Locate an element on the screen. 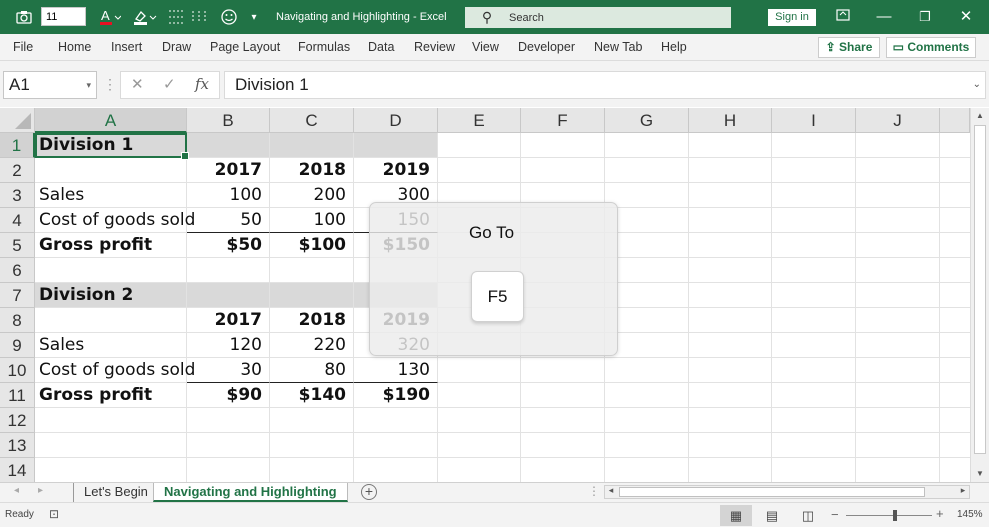  sign-in-button: Sign in is located at coordinates (792, 17).